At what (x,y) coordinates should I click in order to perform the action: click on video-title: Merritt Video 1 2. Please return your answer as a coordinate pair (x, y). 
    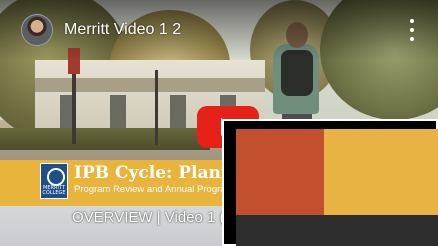
    Looking at the image, I should click on (122, 30).